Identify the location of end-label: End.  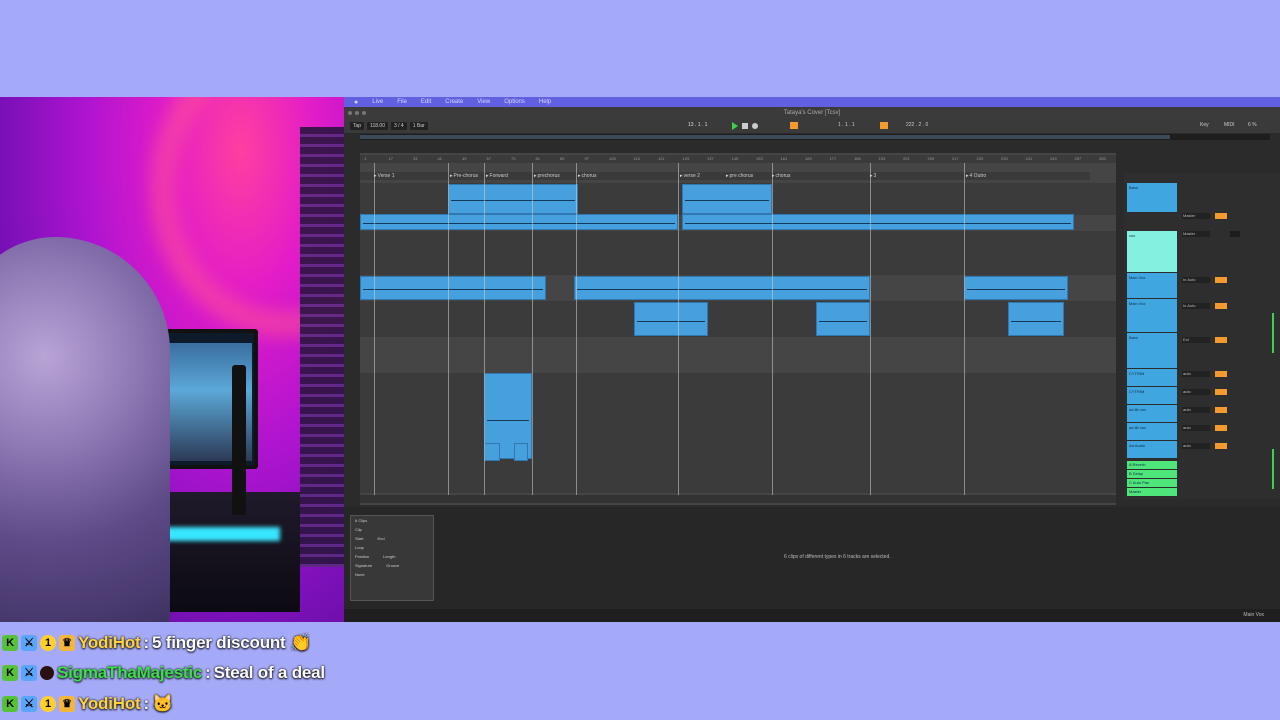
(381, 538).